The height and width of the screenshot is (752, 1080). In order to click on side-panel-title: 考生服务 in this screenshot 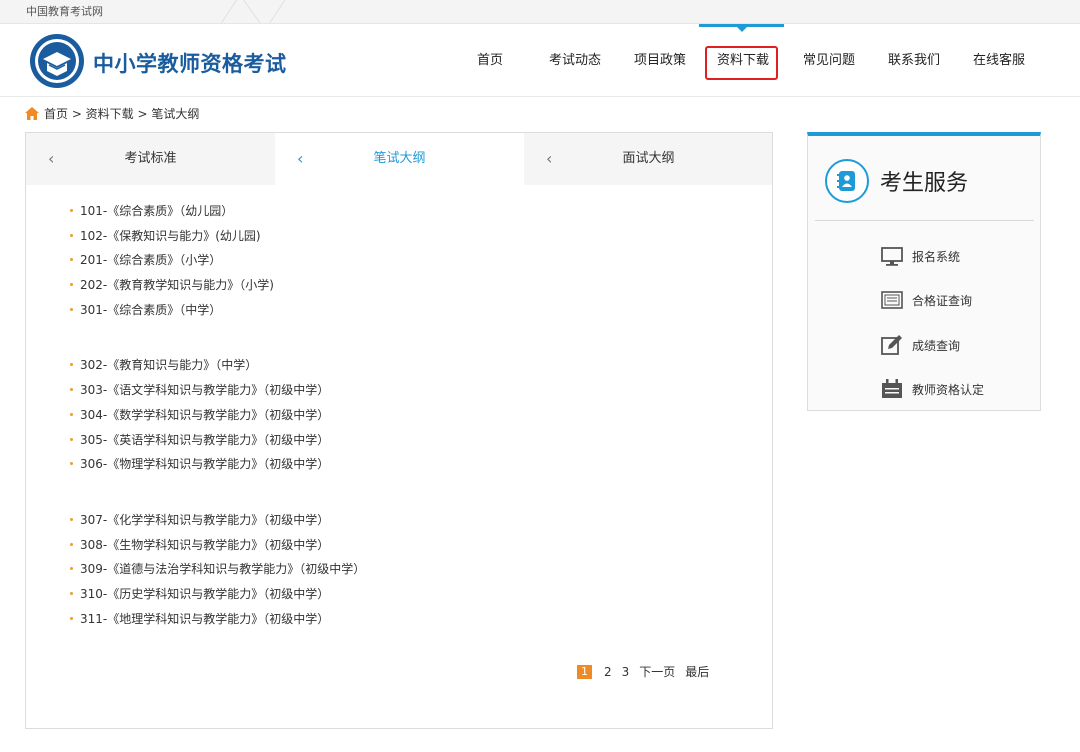, I will do `click(924, 183)`.